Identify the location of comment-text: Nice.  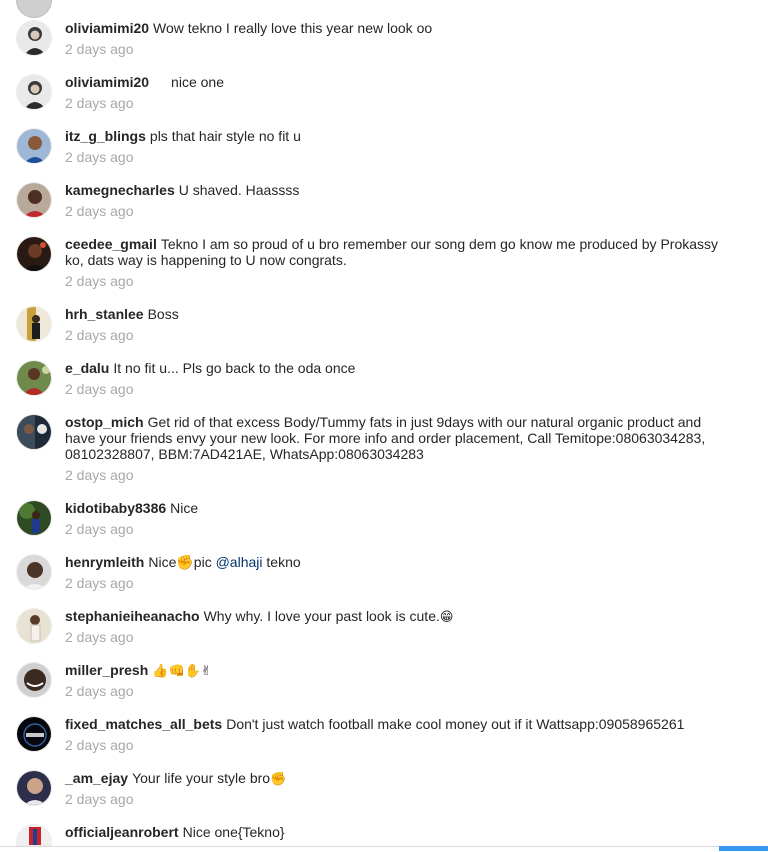
(184, 508).